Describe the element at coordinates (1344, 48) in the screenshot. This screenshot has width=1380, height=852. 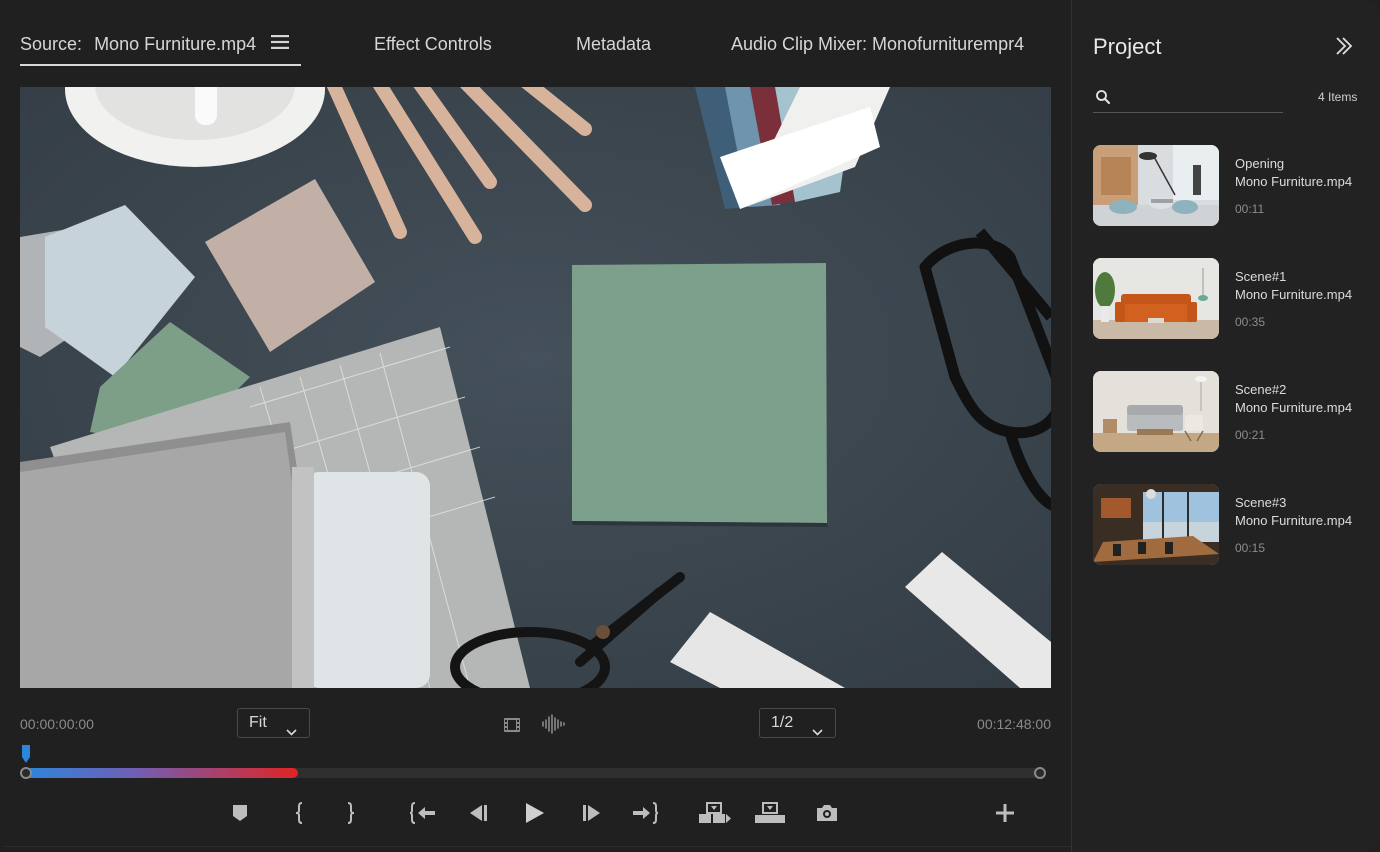
I see `double-chevron-right-icon` at that location.